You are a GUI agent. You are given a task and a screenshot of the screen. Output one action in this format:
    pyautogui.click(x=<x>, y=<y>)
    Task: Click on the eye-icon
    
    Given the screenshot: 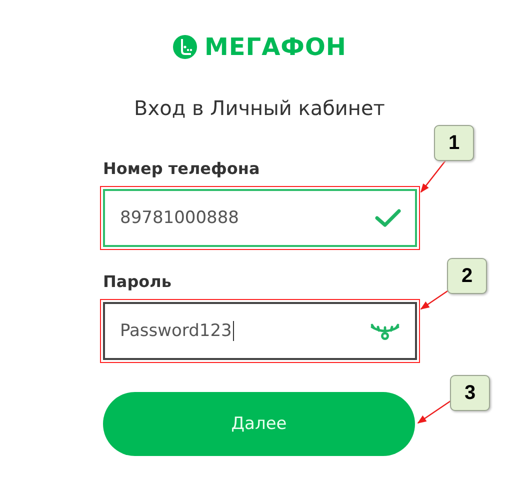 What is the action you would take?
    pyautogui.click(x=385, y=331)
    